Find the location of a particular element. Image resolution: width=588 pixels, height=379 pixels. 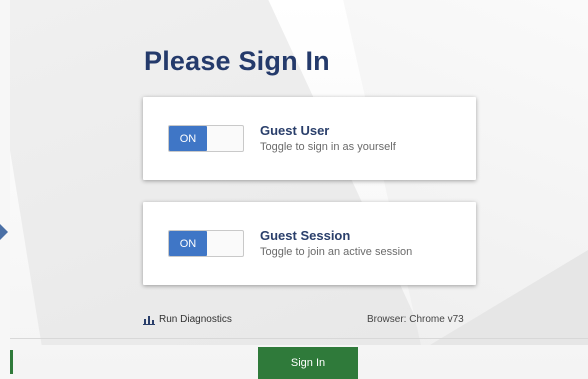

footer-divider is located at coordinates (299, 338).